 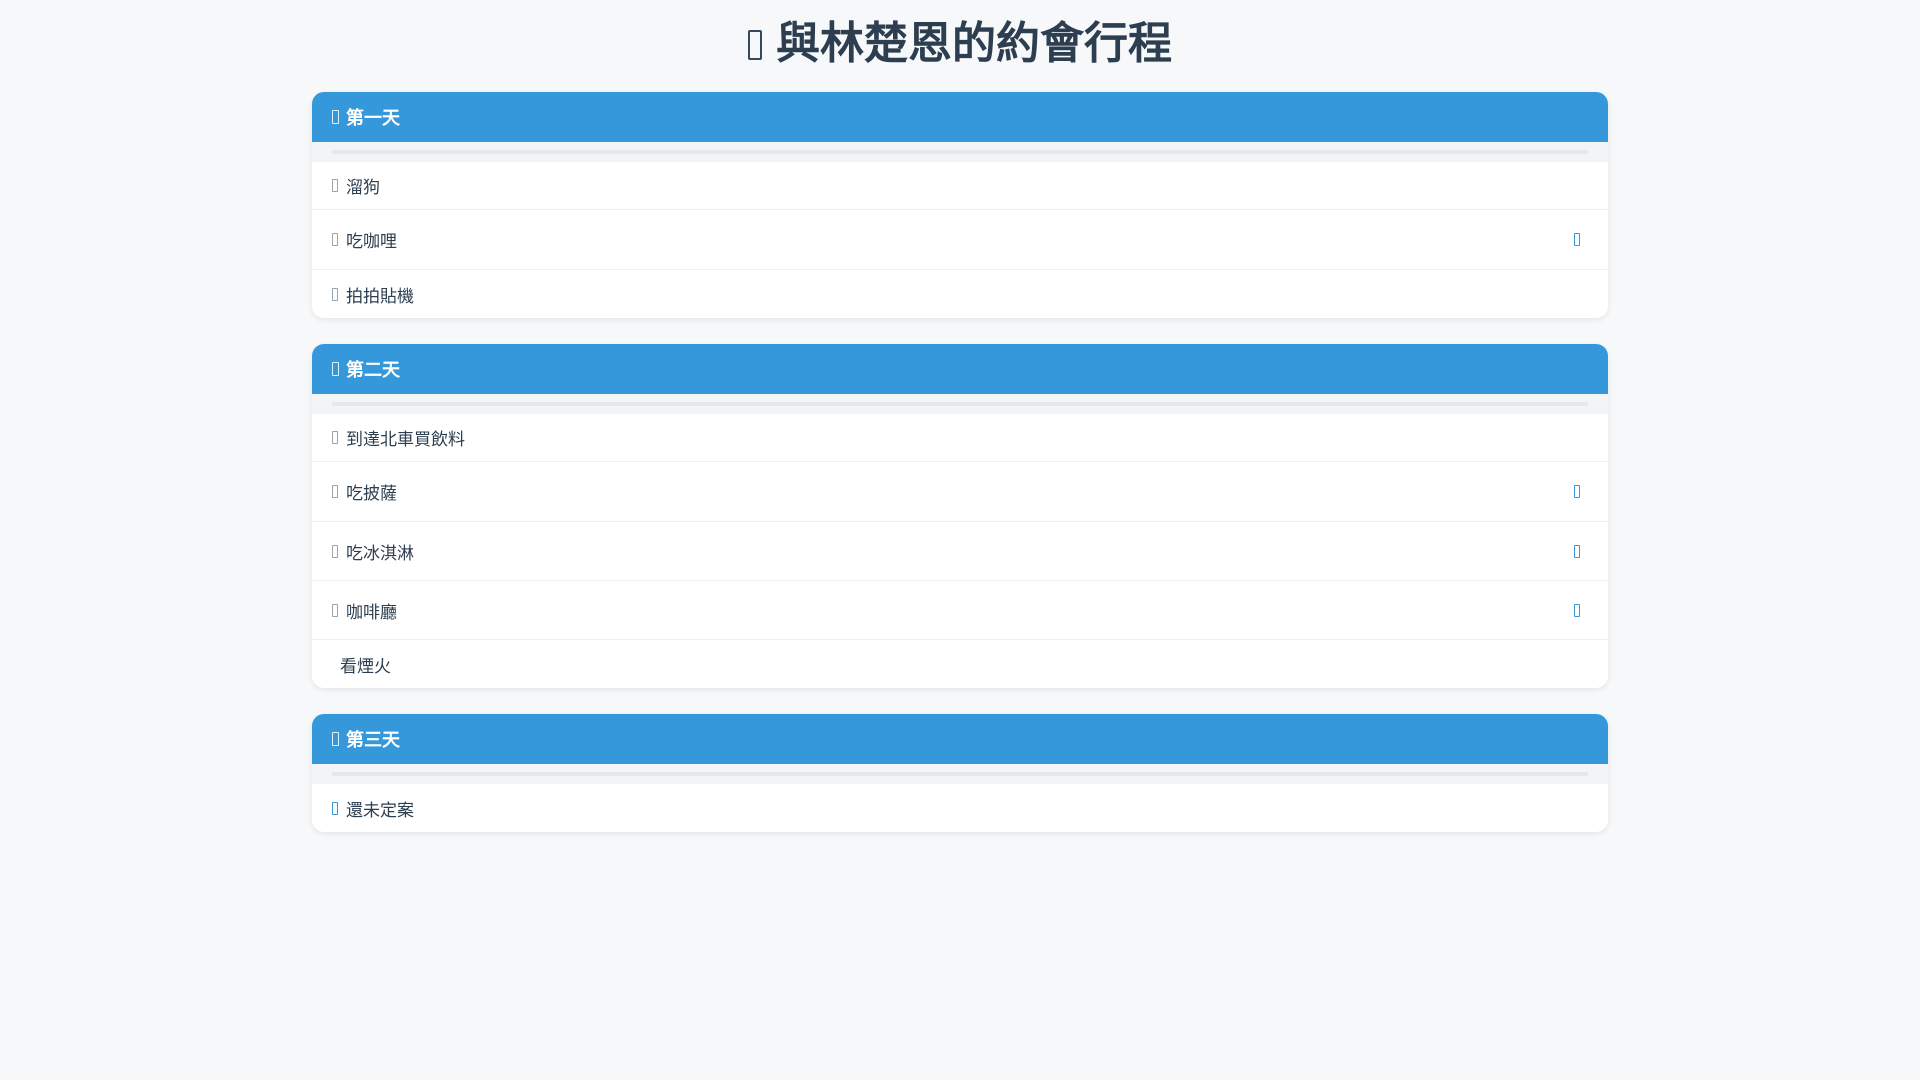 I want to click on train-icon, so click(x=335, y=437).